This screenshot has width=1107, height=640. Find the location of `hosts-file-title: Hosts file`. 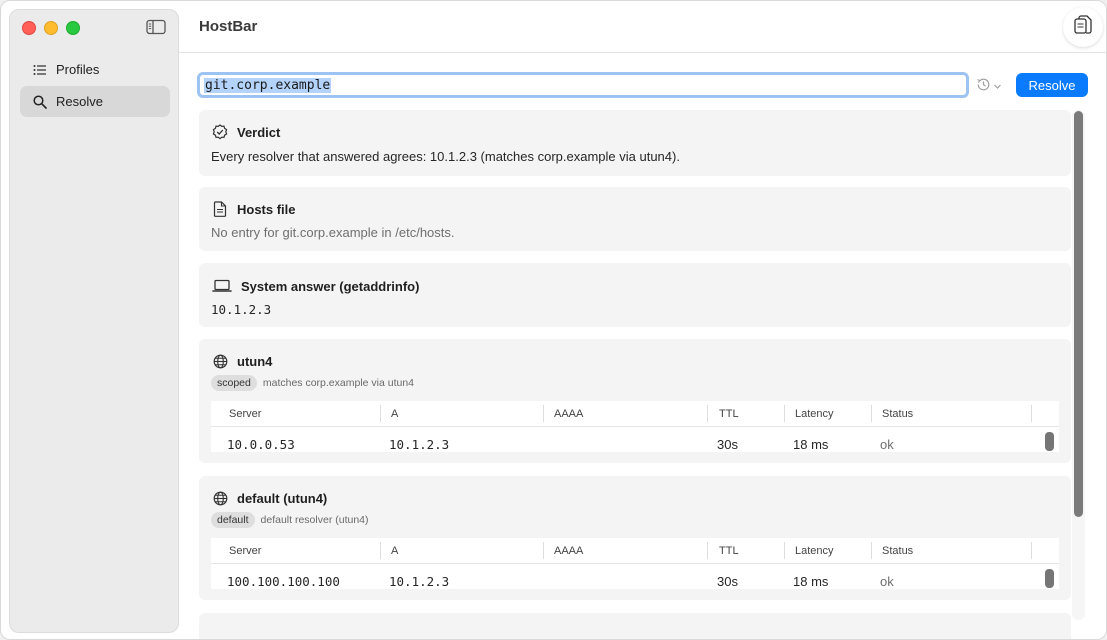

hosts-file-title: Hosts file is located at coordinates (266, 209).